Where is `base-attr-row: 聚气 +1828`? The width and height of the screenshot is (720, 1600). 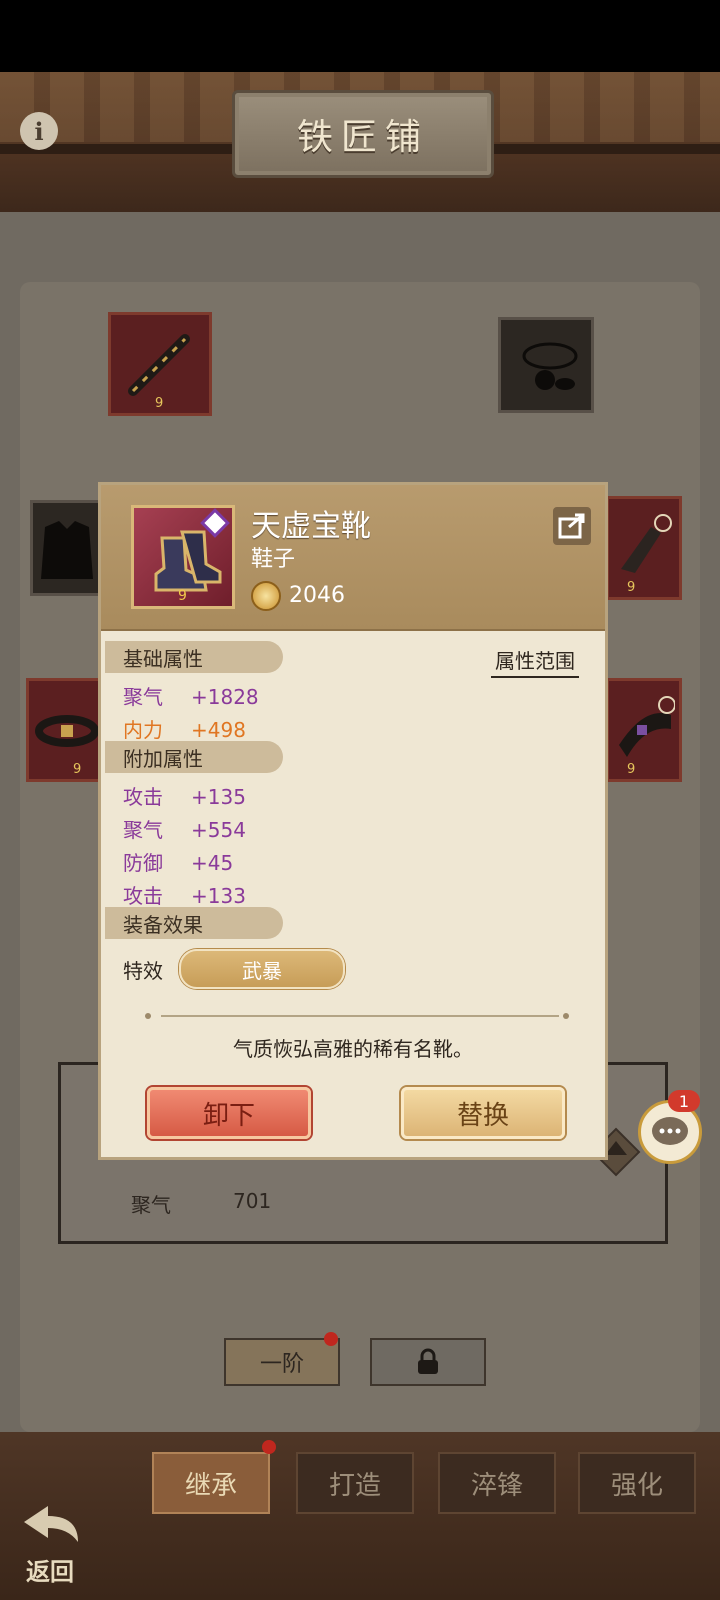 base-attr-row: 聚气 +1828 is located at coordinates (191, 697).